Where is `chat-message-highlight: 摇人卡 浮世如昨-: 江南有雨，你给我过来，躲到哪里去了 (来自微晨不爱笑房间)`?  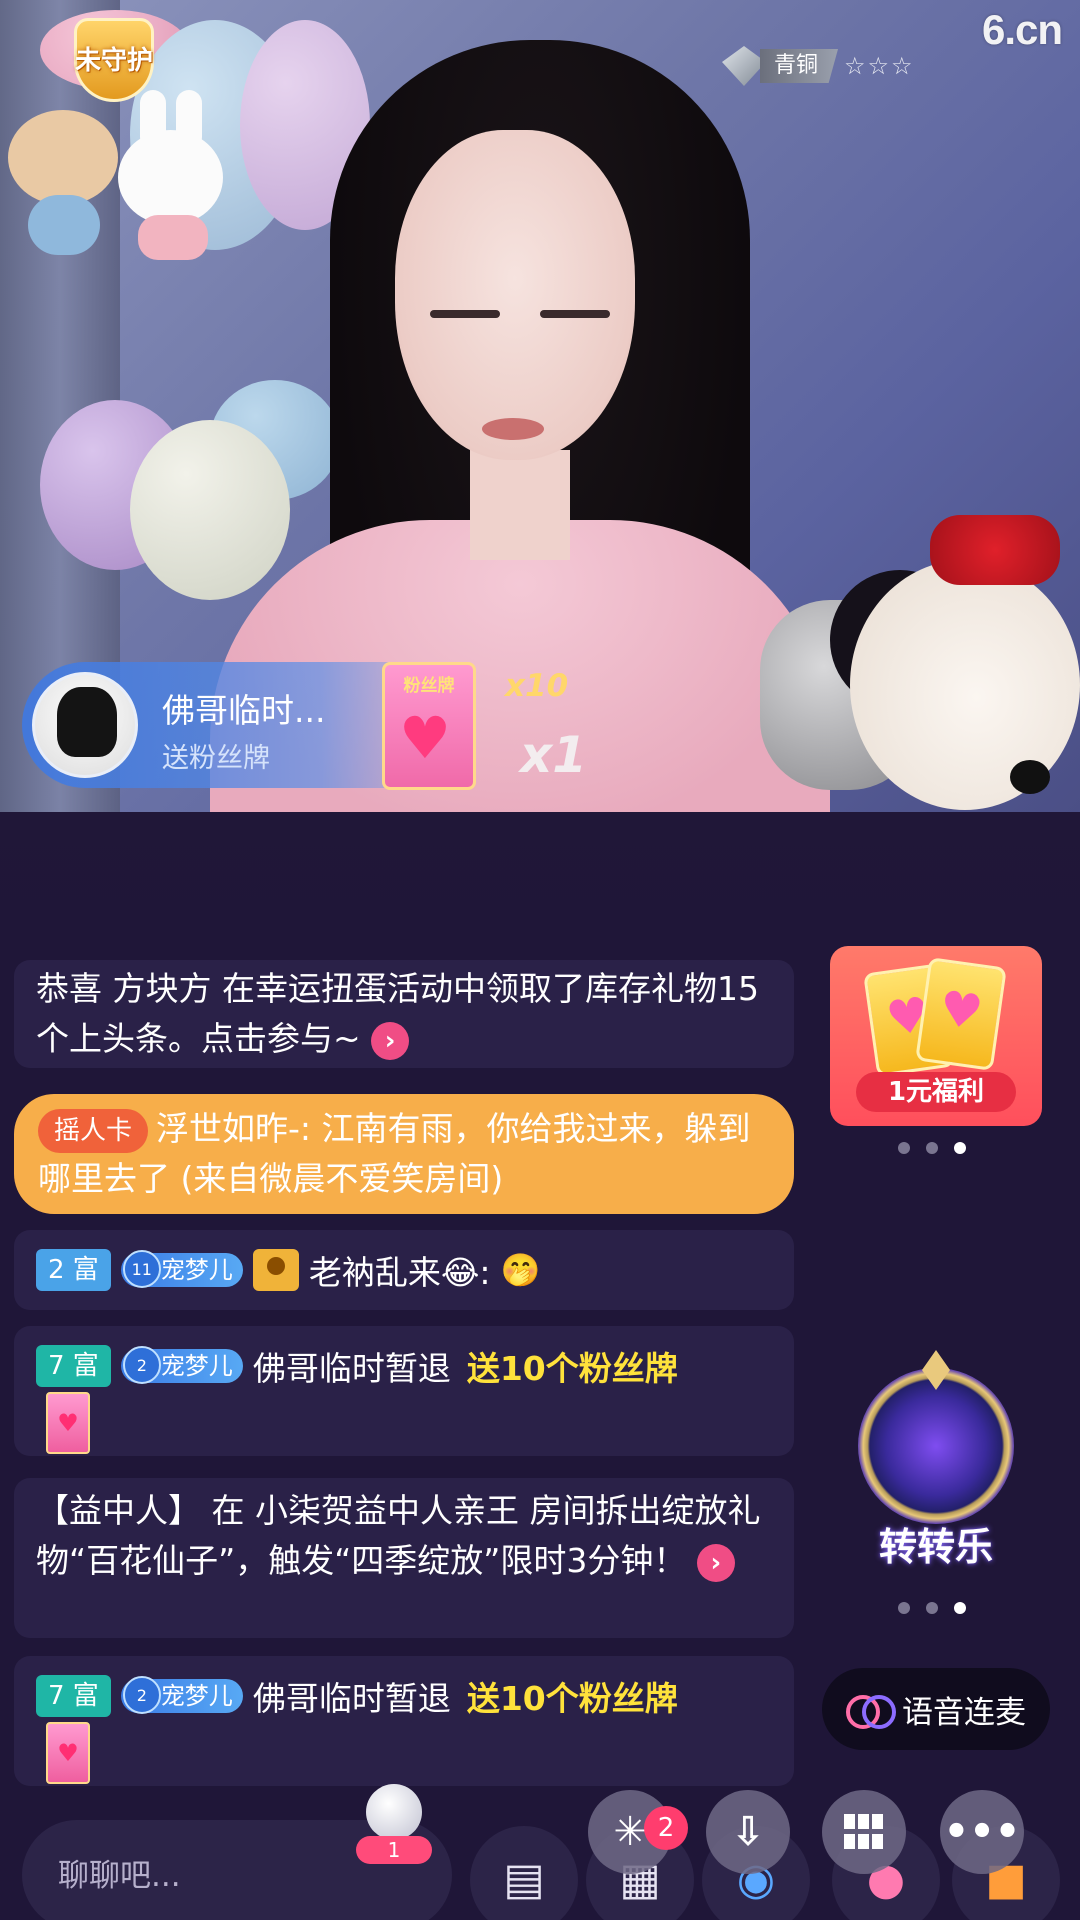
chat-message-highlight: 摇人卡 浮世如昨-: 江南有雨，你给我过来，躲到哪里去了 (来自微晨不爱笑房间) is located at coordinates (404, 1154).